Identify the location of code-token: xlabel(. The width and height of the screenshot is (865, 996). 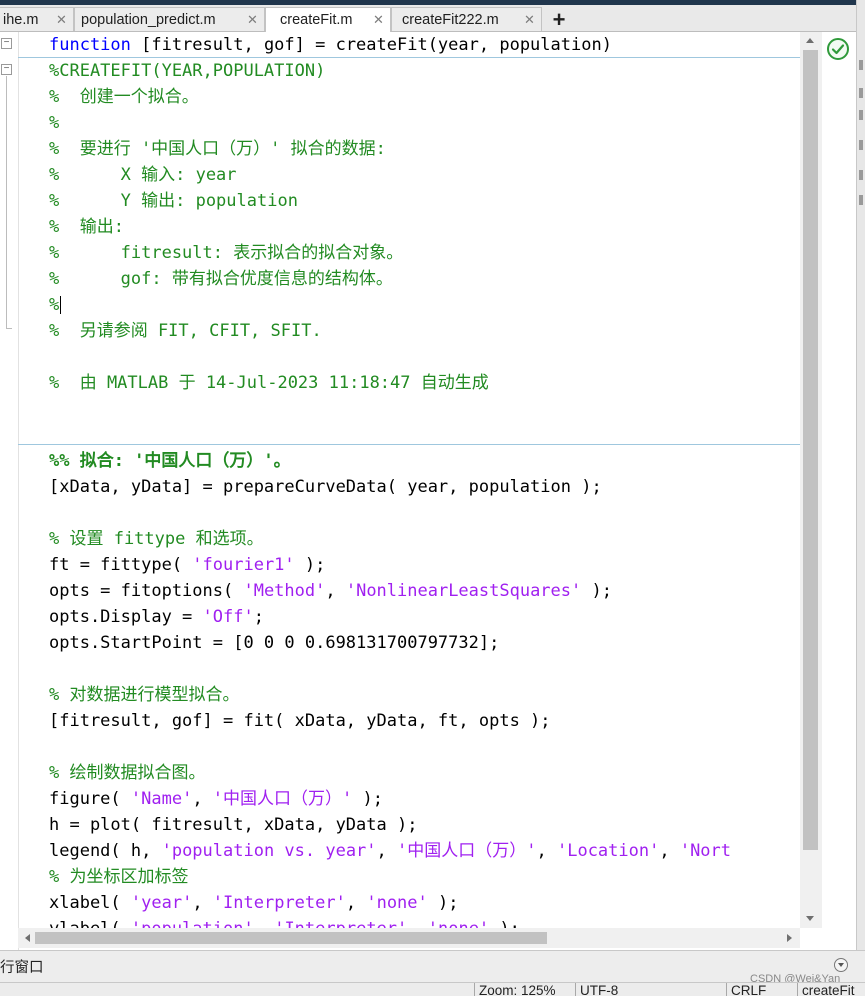
(90, 903).